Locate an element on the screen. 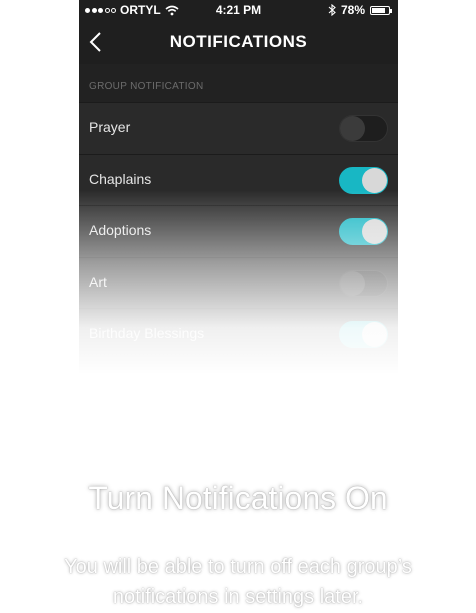  toggle-prayer is located at coordinates (363, 128).